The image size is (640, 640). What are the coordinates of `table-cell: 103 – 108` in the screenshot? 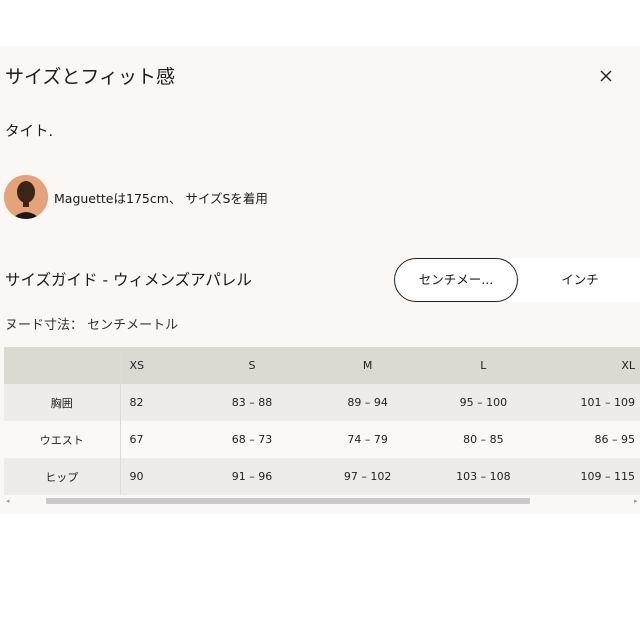 It's located at (483, 476).